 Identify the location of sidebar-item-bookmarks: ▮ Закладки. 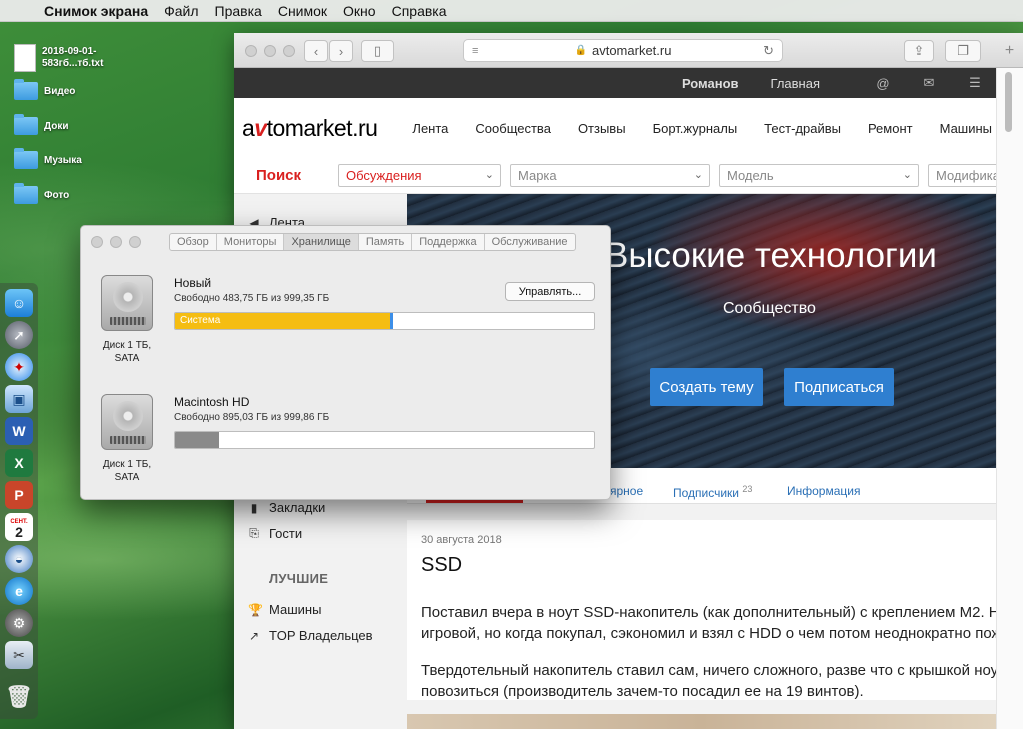
(287, 507).